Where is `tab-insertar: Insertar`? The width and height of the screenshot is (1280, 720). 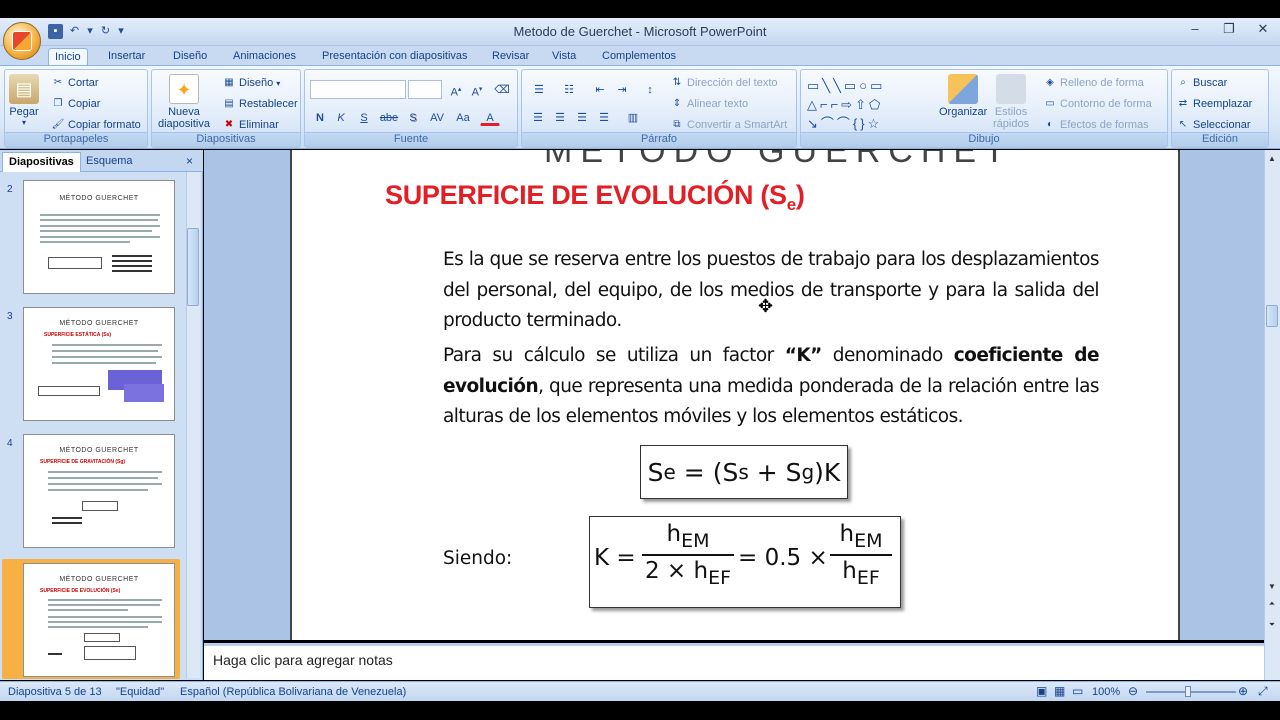 tab-insertar: Insertar is located at coordinates (126, 57).